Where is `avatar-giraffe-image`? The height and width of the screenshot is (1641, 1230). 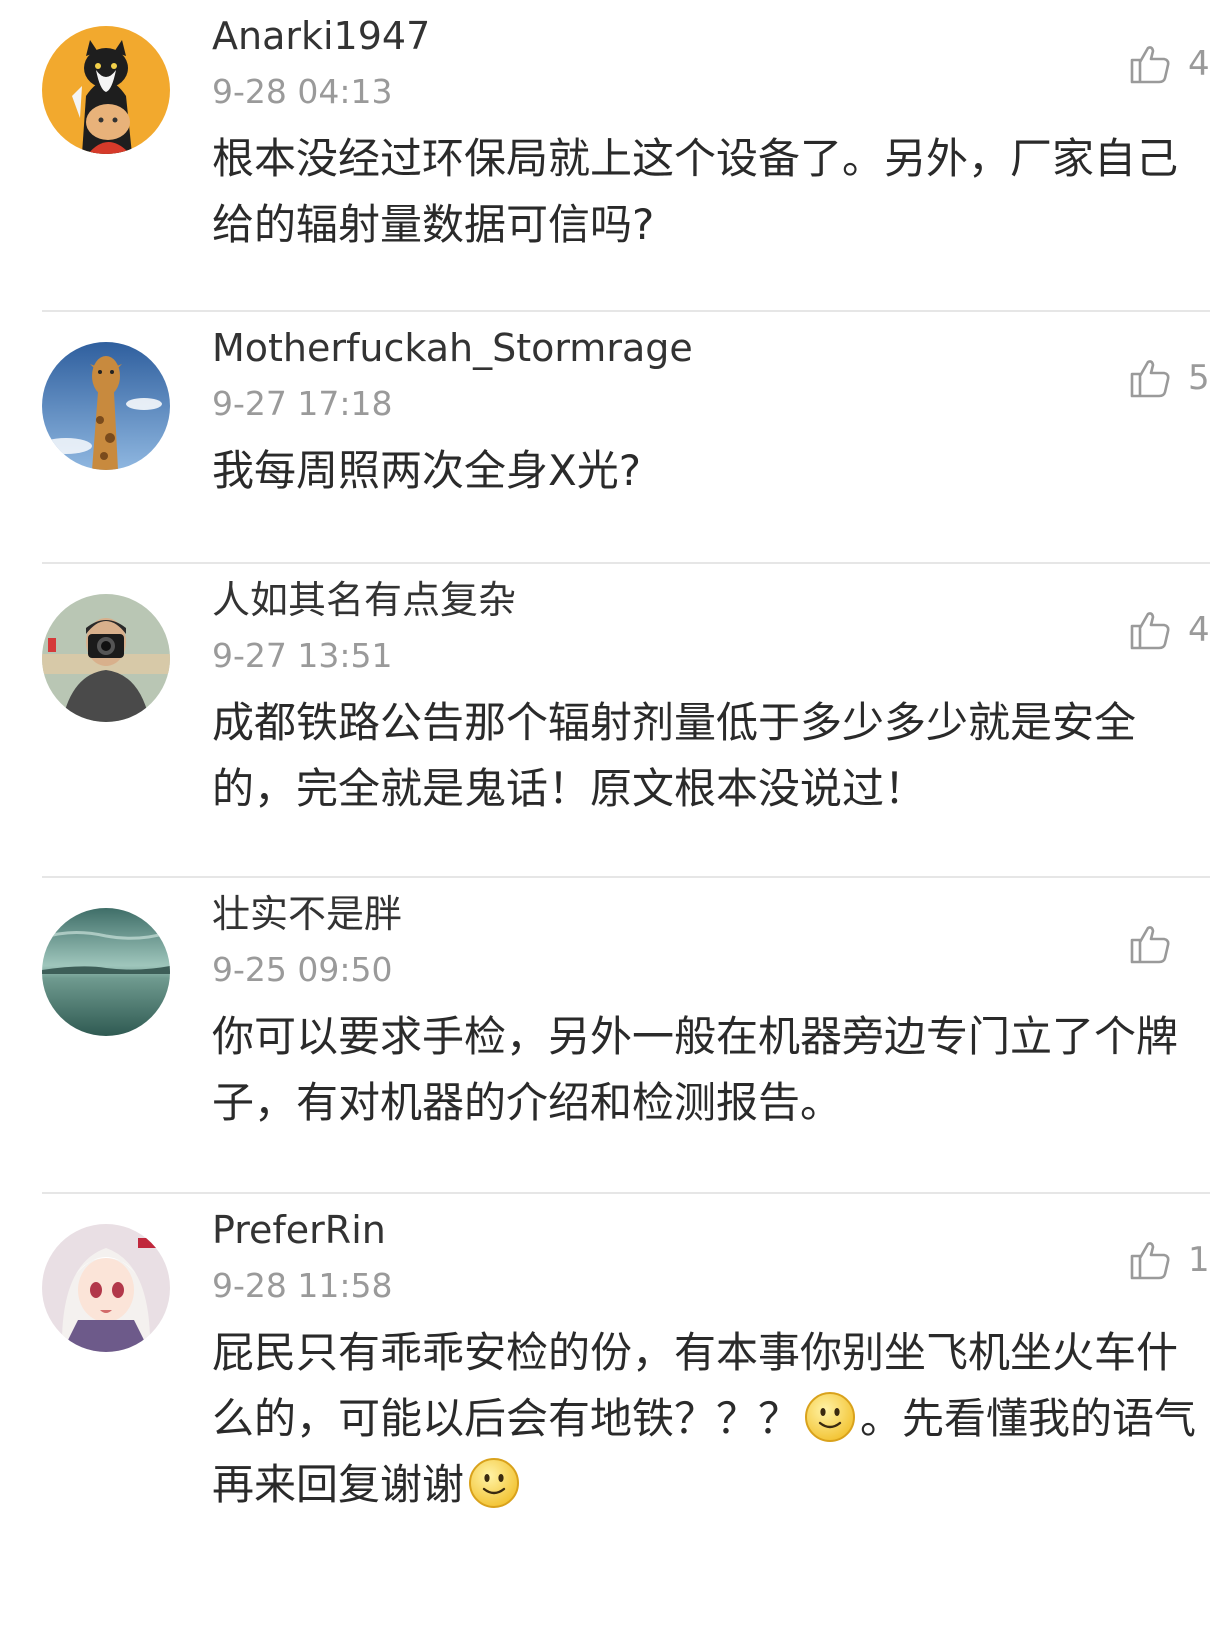 avatar-giraffe-image is located at coordinates (106, 406).